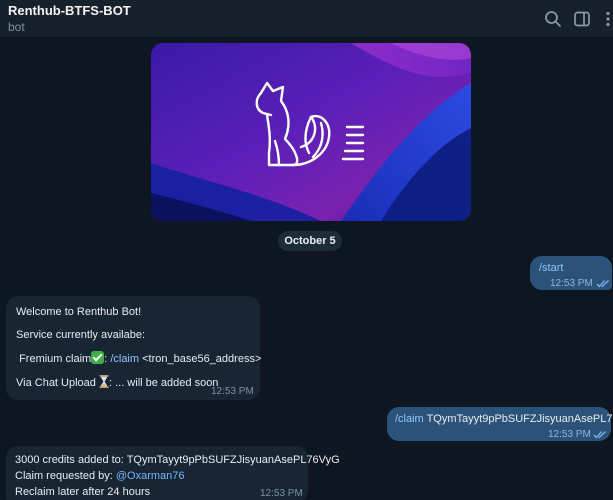 The image size is (613, 500). I want to click on user-mention-link: @Oxarman76, so click(150, 476).